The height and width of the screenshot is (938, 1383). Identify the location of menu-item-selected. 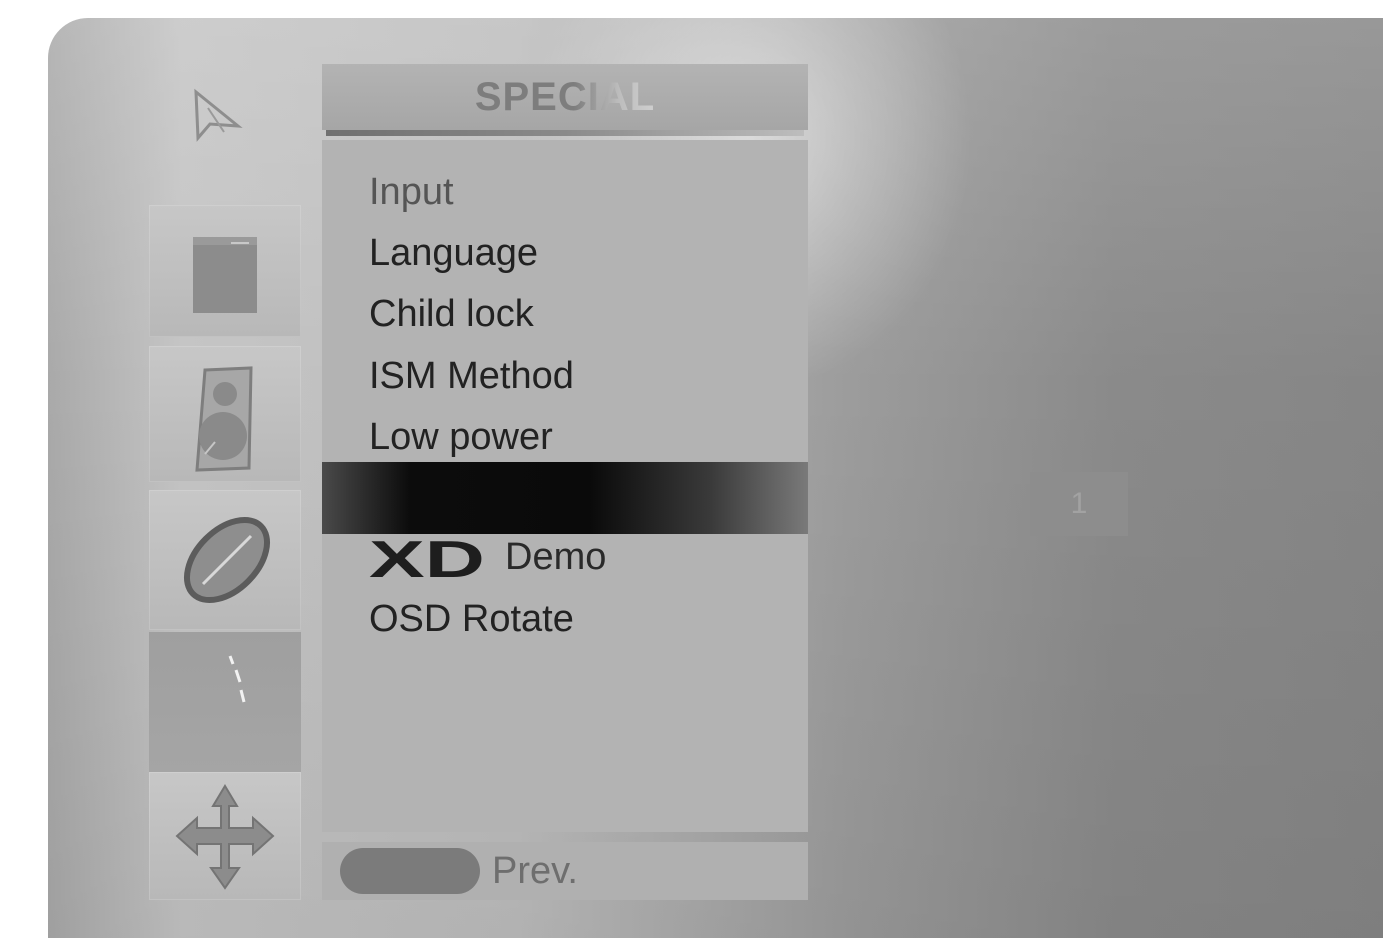
(565, 498).